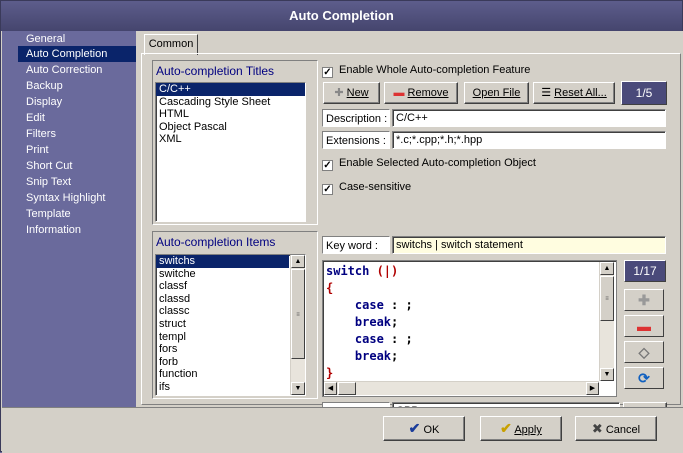 The image size is (683, 453). What do you see at coordinates (597, 428) in the screenshot?
I see `close-icon: ✖` at bounding box center [597, 428].